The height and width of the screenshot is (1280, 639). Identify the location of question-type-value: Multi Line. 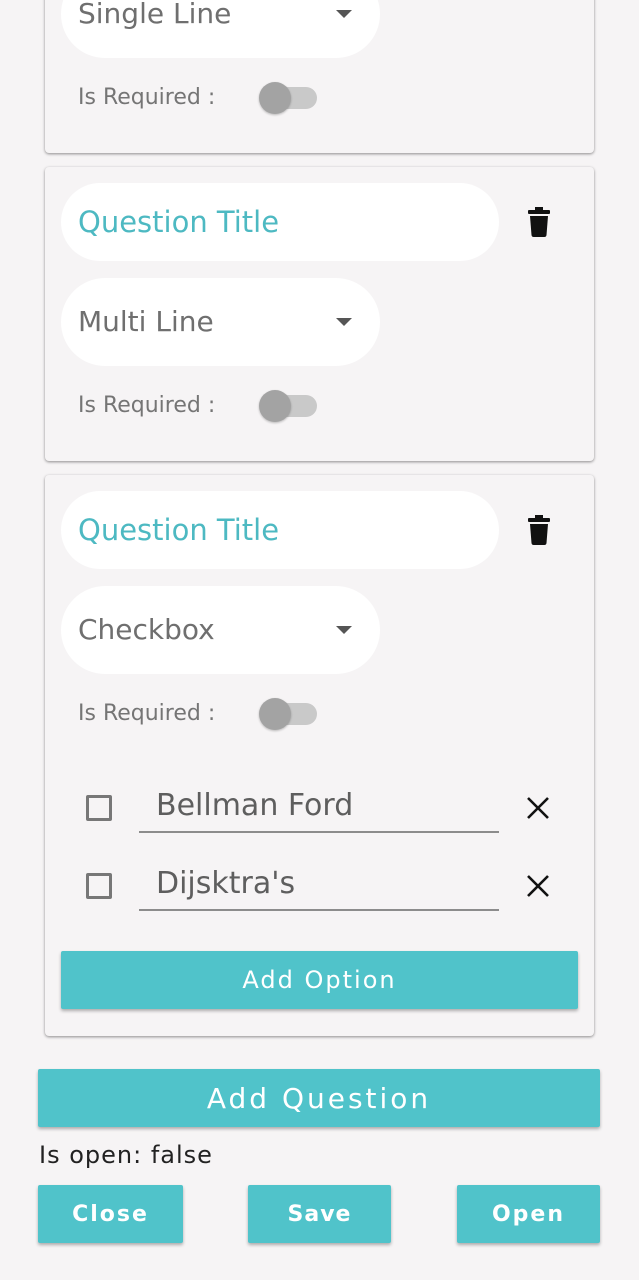
(146, 321).